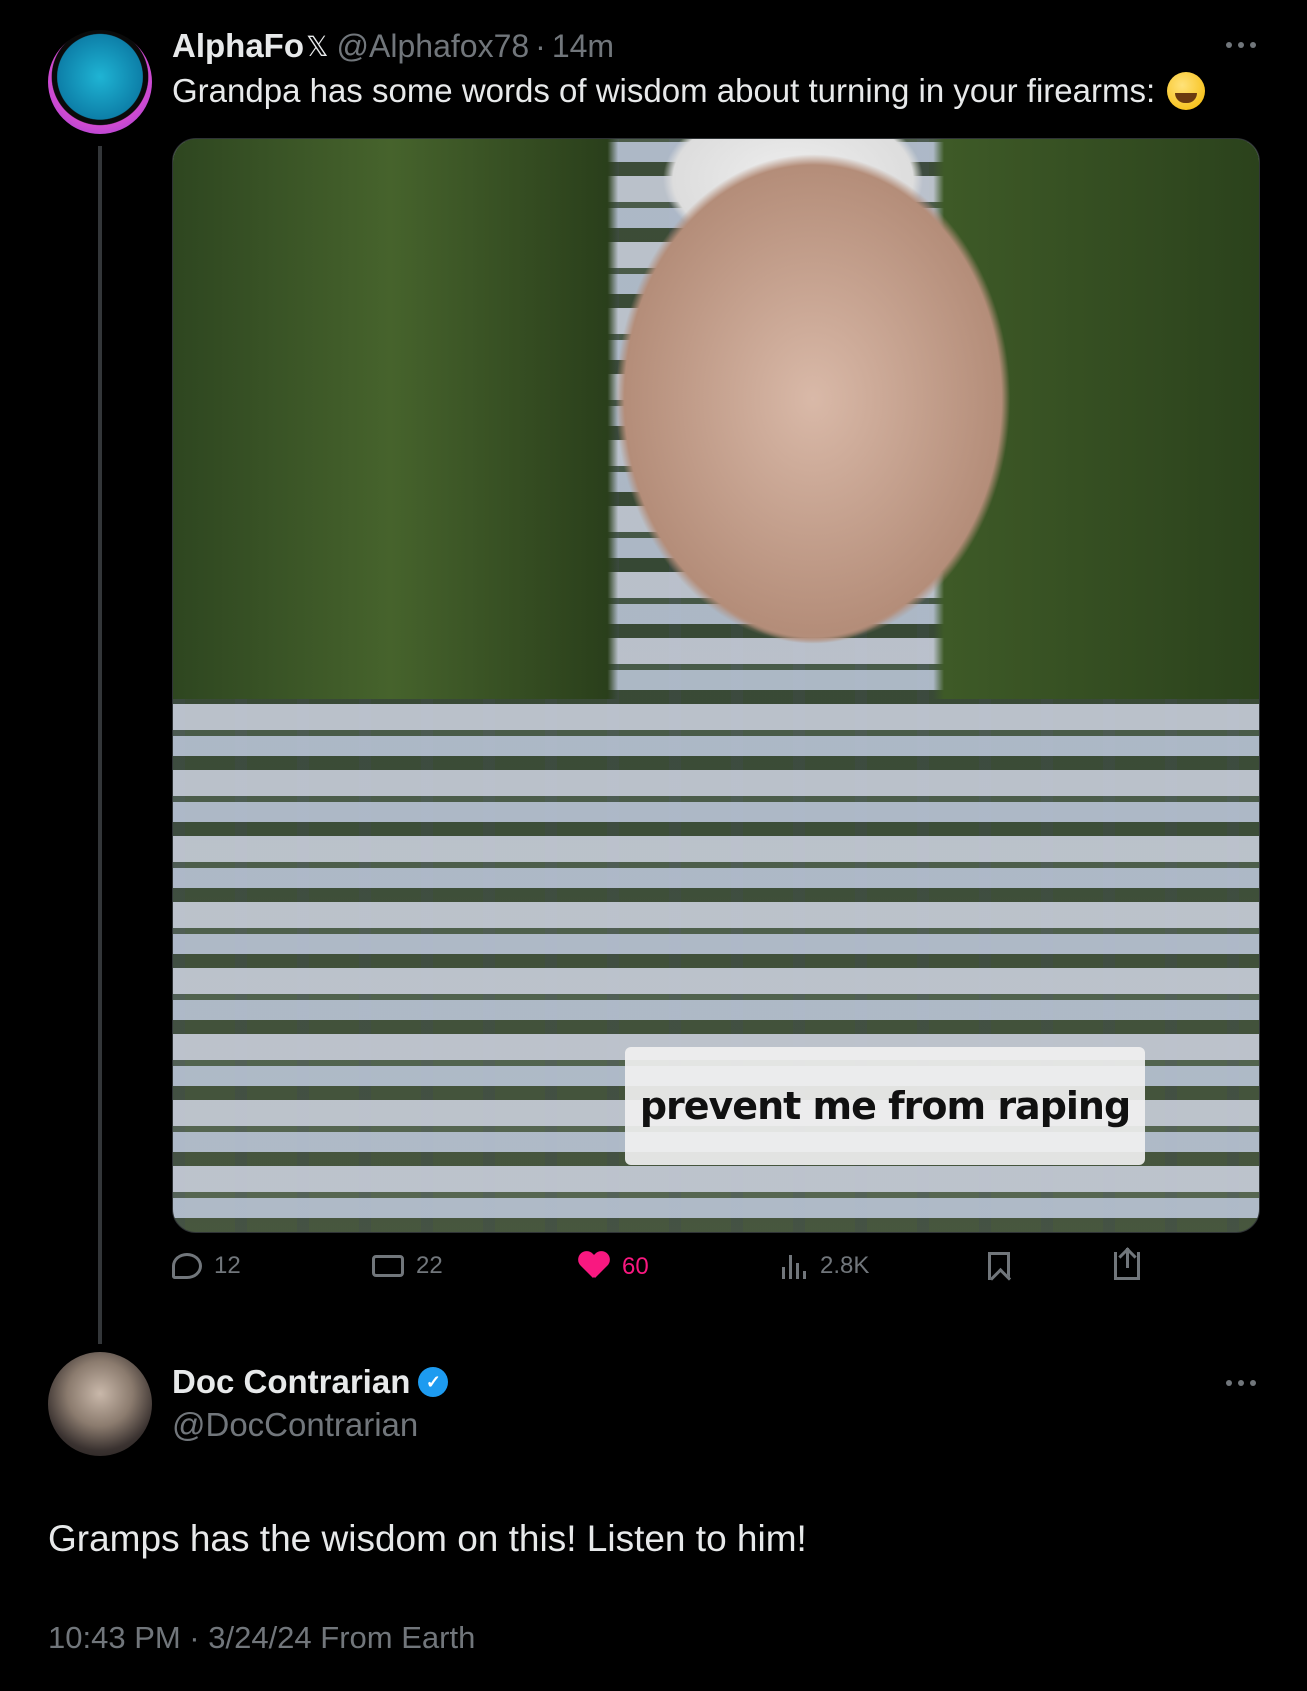 The image size is (1307, 1691). What do you see at coordinates (433, 46) in the screenshot?
I see `user-handle: @Alphafox78` at bounding box center [433, 46].